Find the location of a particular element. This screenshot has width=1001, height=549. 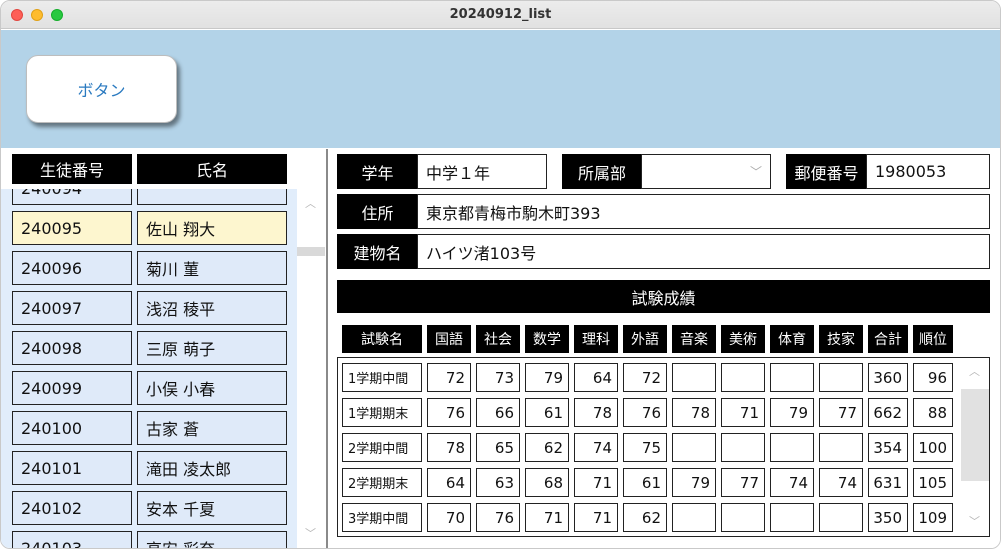

title-bar: 20240912_list is located at coordinates (500, 15).